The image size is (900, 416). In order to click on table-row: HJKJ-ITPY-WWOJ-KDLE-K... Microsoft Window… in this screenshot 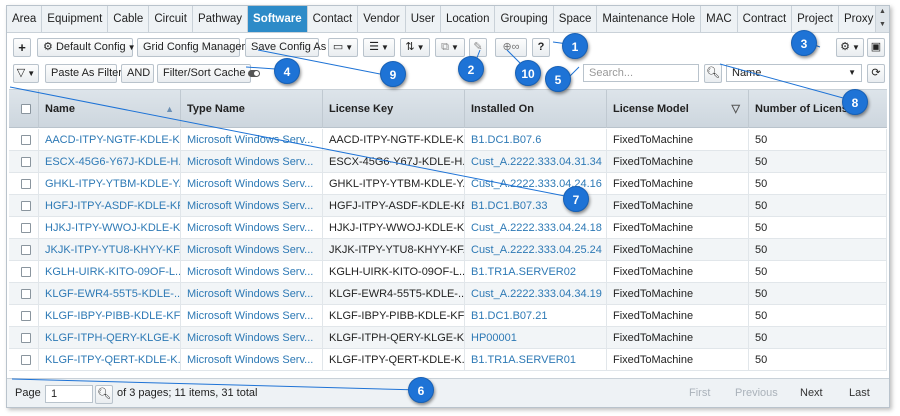, I will do `click(448, 228)`.